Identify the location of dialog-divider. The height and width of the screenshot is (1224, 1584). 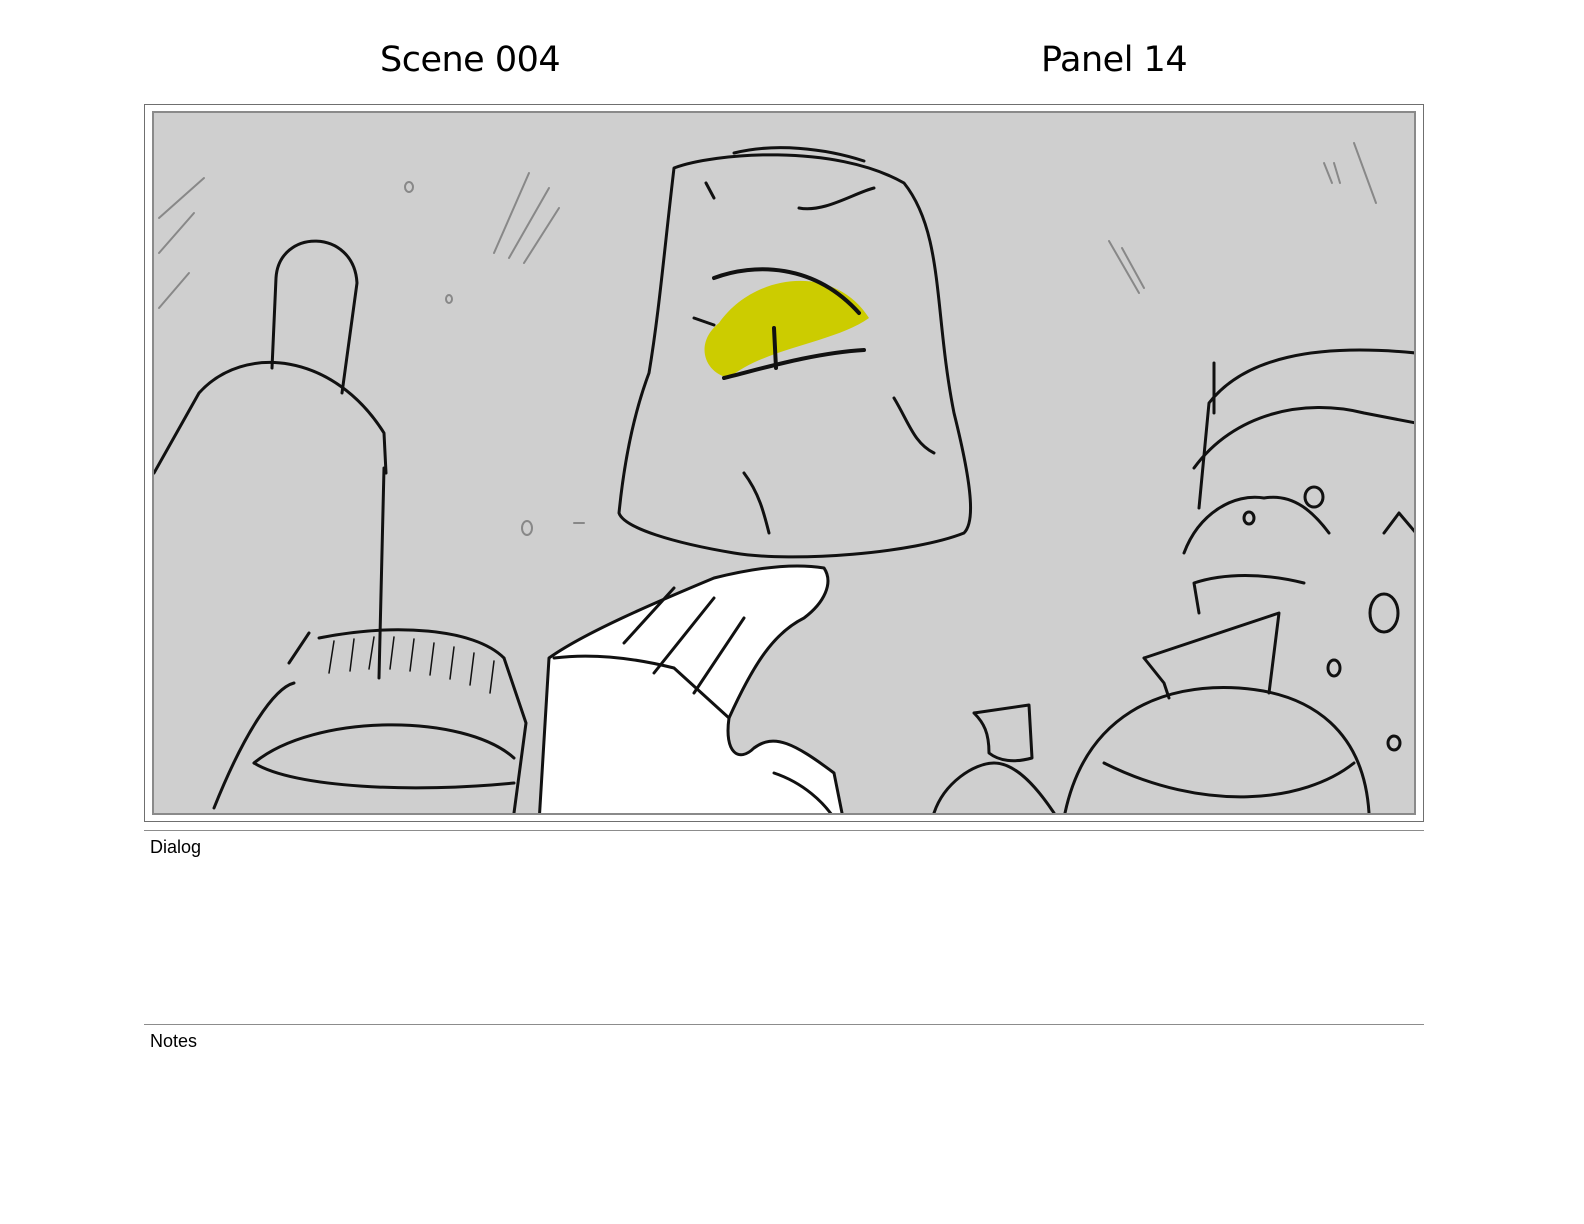
(784, 830).